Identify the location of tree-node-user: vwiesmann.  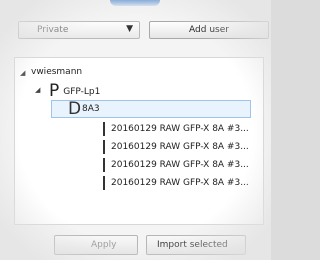
(56, 72).